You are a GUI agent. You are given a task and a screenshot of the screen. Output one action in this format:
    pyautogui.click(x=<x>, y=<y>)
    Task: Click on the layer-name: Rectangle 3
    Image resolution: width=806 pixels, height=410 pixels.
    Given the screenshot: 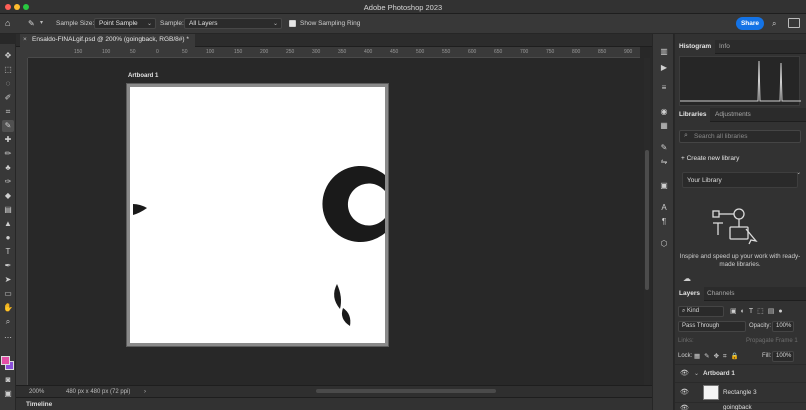 What is the action you would take?
    pyautogui.click(x=740, y=392)
    